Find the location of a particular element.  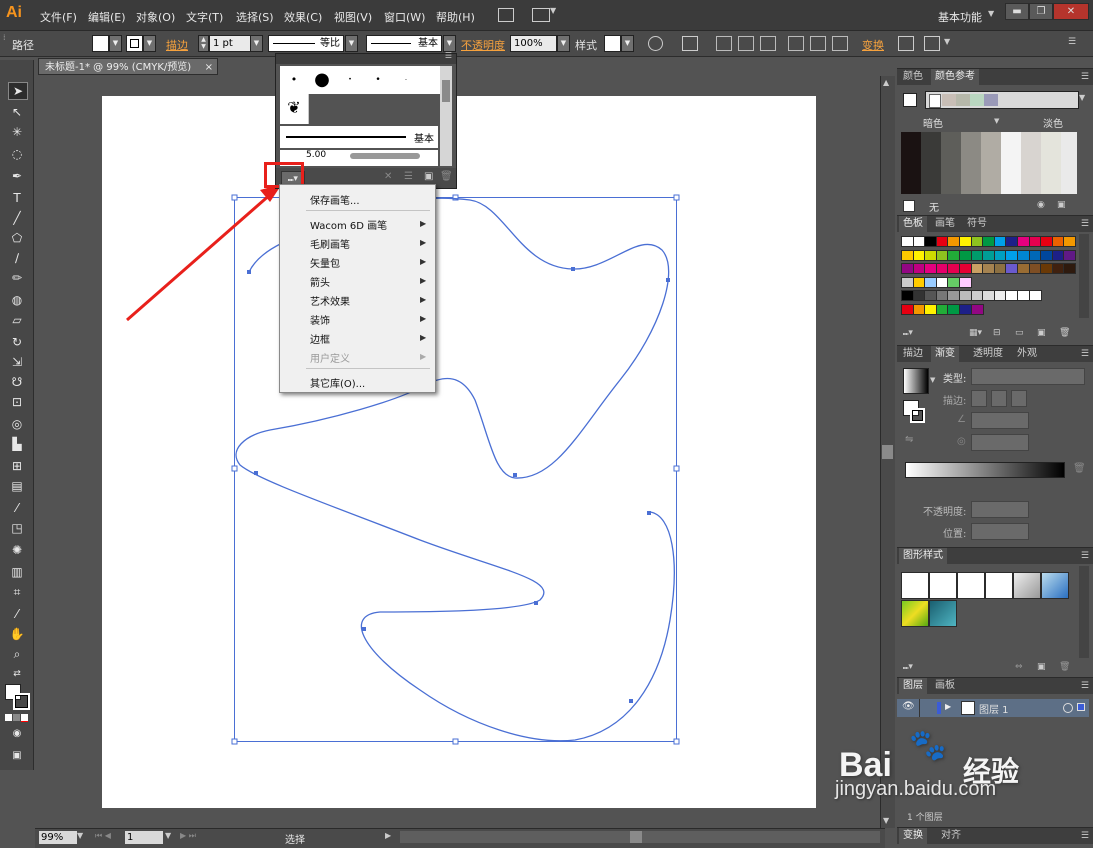

color-guide-grid is located at coordinates (989, 163).